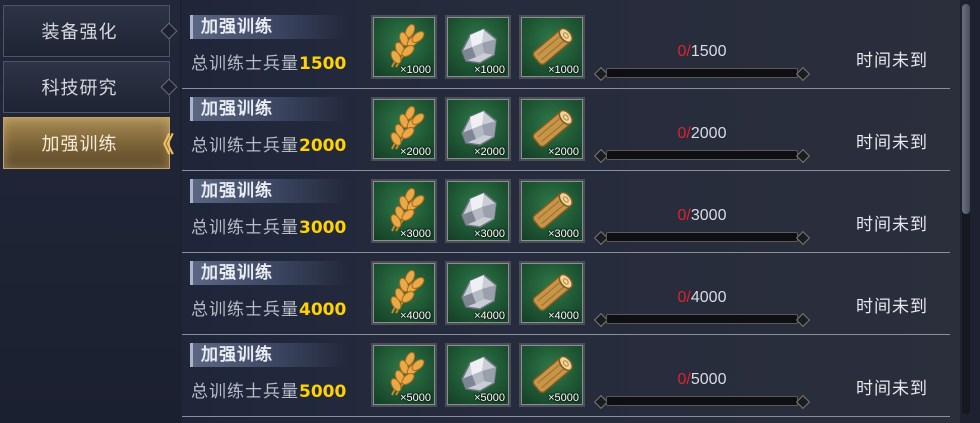  What do you see at coordinates (708, 379) in the screenshot?
I see `progress-goal: 5000` at bounding box center [708, 379].